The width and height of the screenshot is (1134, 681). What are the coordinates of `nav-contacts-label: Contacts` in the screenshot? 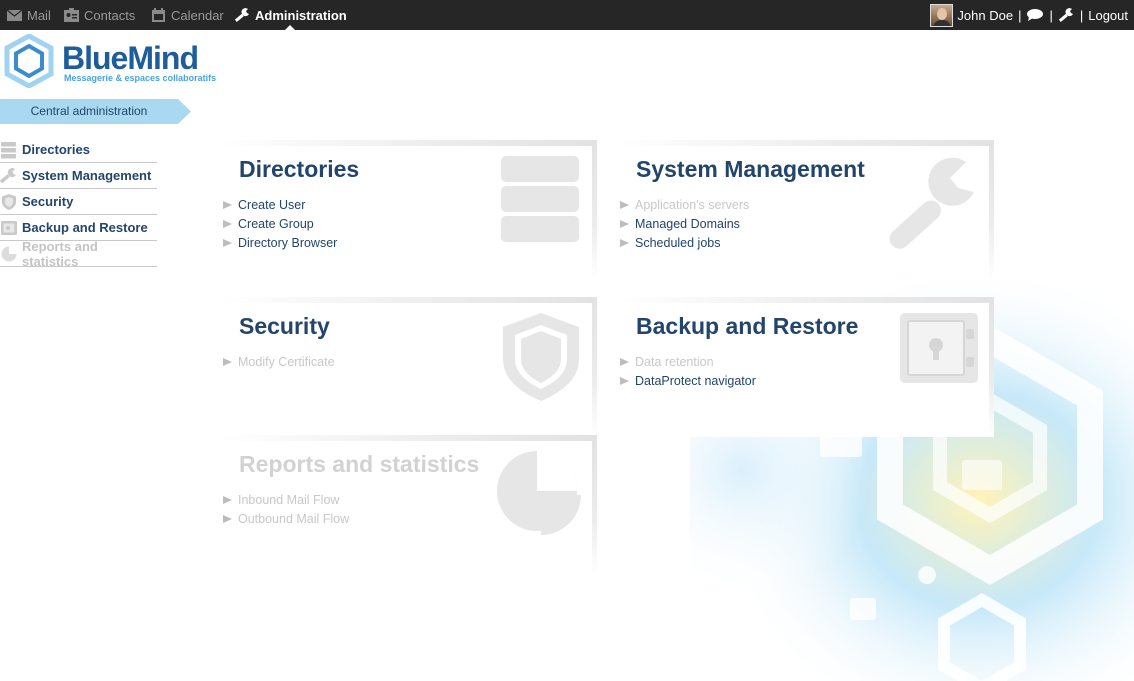 It's located at (110, 15).